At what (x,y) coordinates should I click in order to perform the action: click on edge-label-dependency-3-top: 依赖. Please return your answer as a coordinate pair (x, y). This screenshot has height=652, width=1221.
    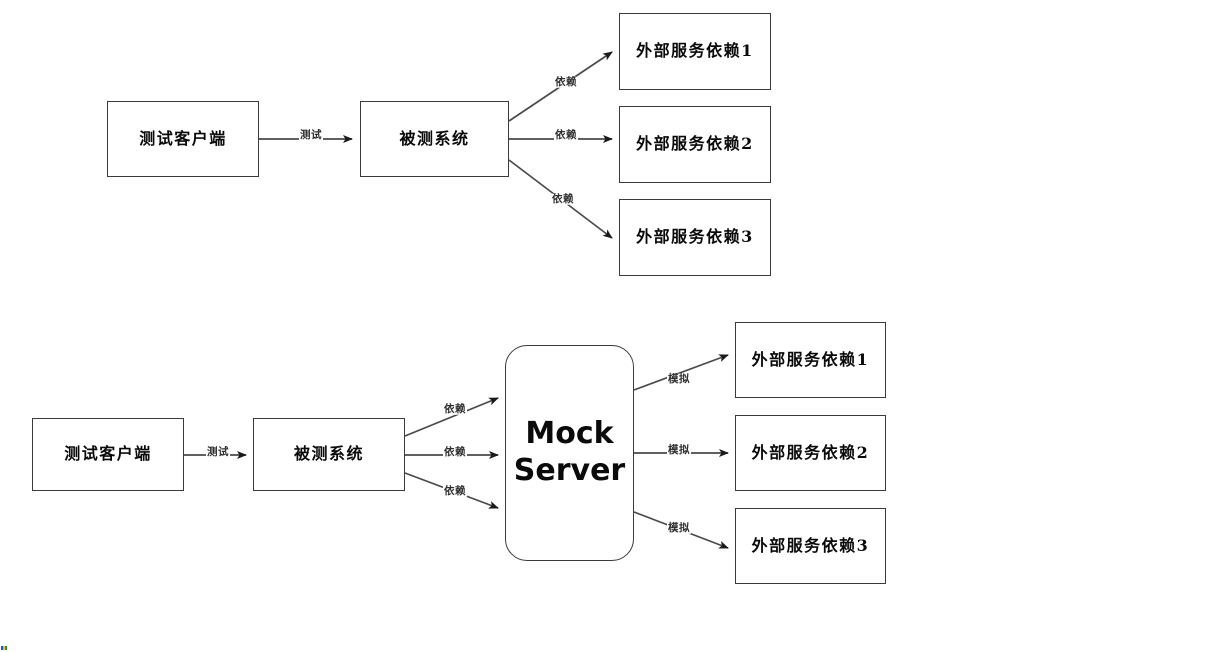
    Looking at the image, I should click on (563, 198).